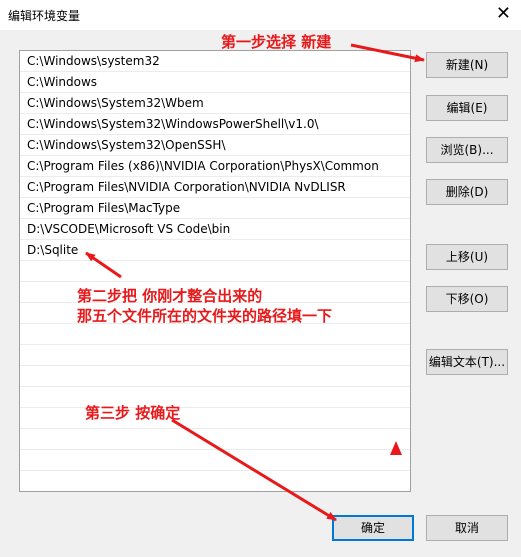 The height and width of the screenshot is (557, 521). What do you see at coordinates (467, 257) in the screenshot?
I see `move-up-button: 上移(U)` at bounding box center [467, 257].